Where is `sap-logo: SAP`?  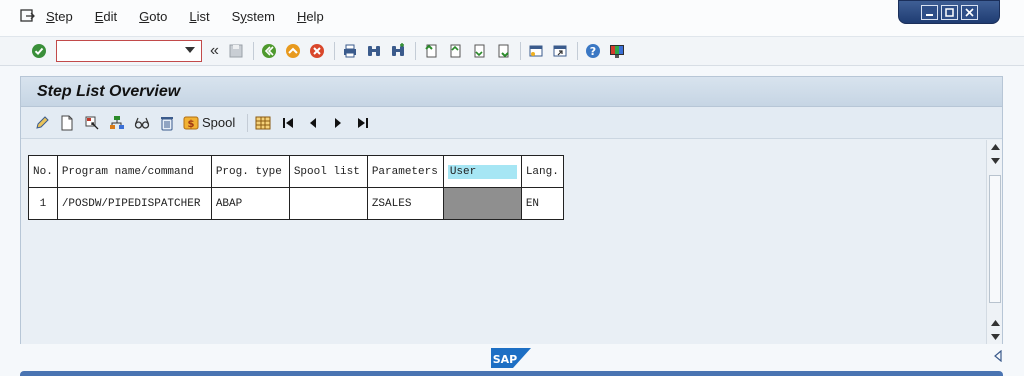 sap-logo: SAP is located at coordinates (511, 358).